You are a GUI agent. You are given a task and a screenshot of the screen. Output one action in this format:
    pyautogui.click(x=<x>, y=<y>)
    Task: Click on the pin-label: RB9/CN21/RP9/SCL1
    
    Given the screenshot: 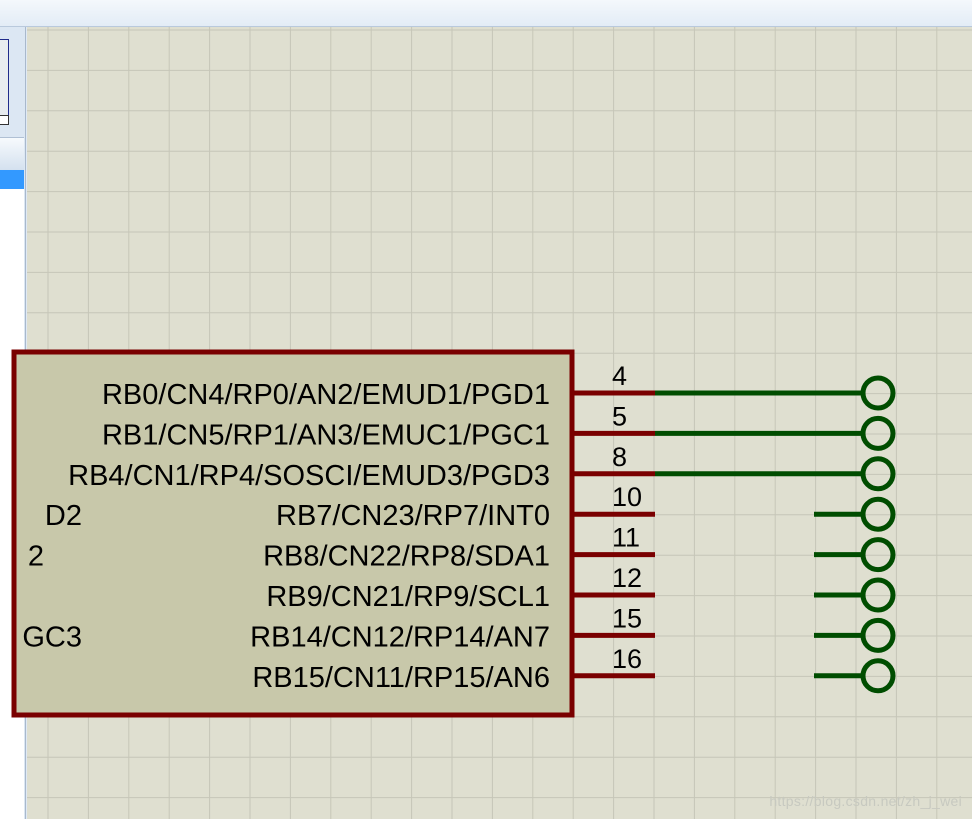 What is the action you would take?
    pyautogui.click(x=408, y=597)
    